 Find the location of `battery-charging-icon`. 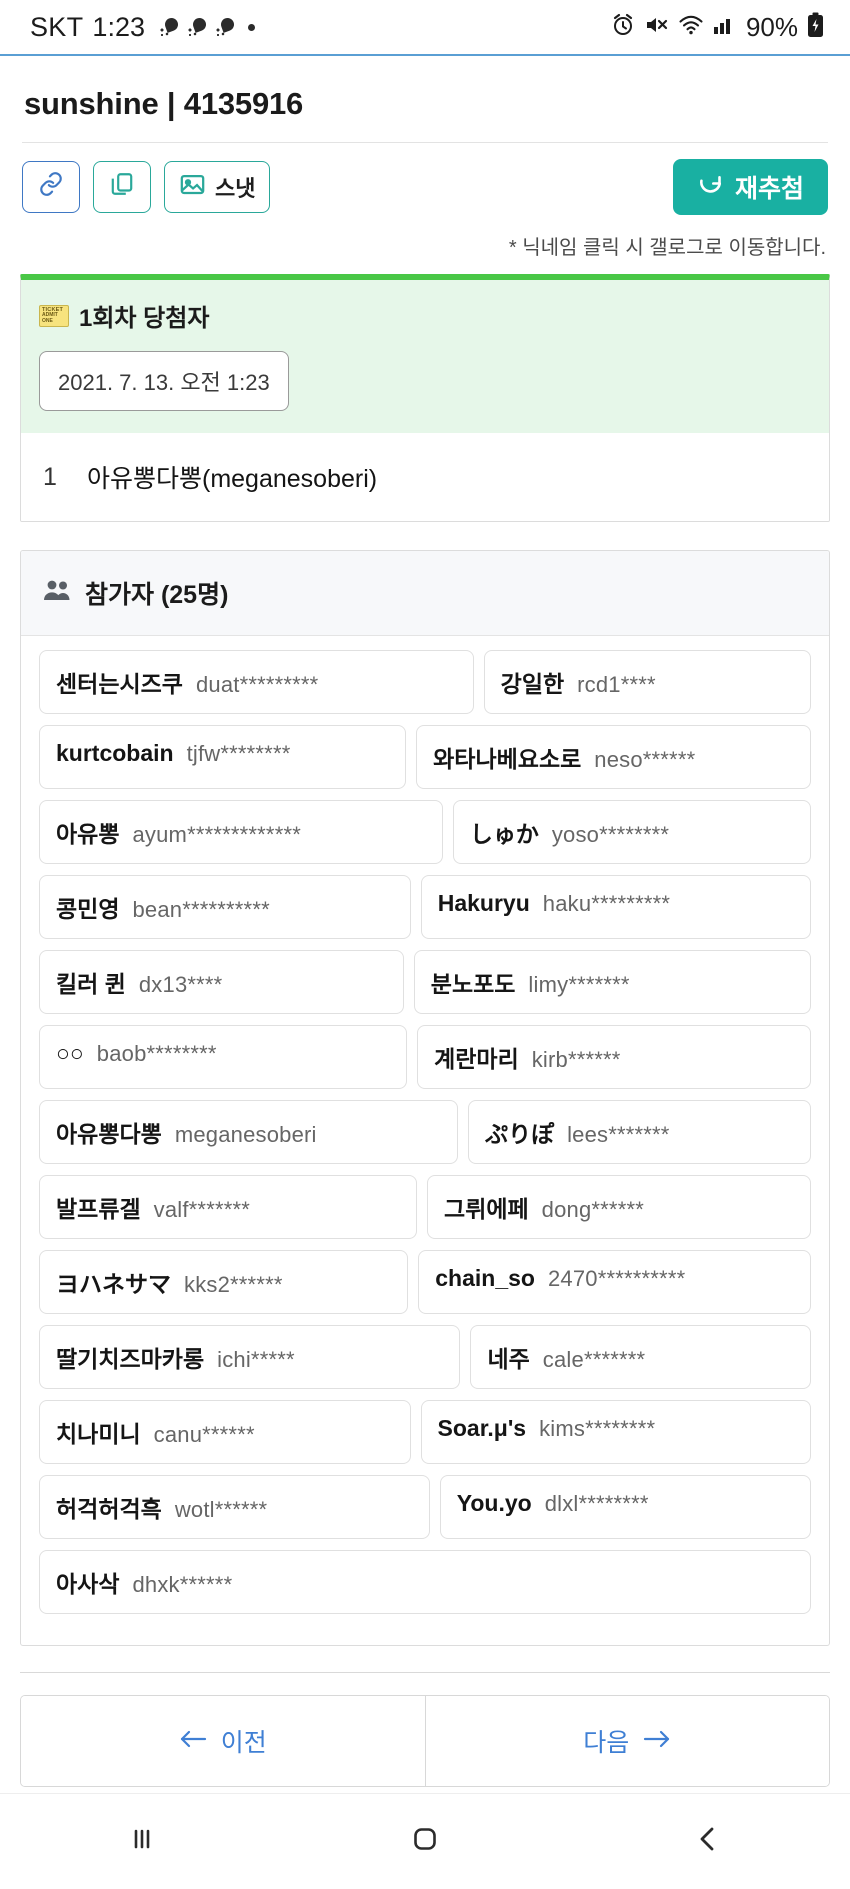

battery-charging-icon is located at coordinates (815, 27).